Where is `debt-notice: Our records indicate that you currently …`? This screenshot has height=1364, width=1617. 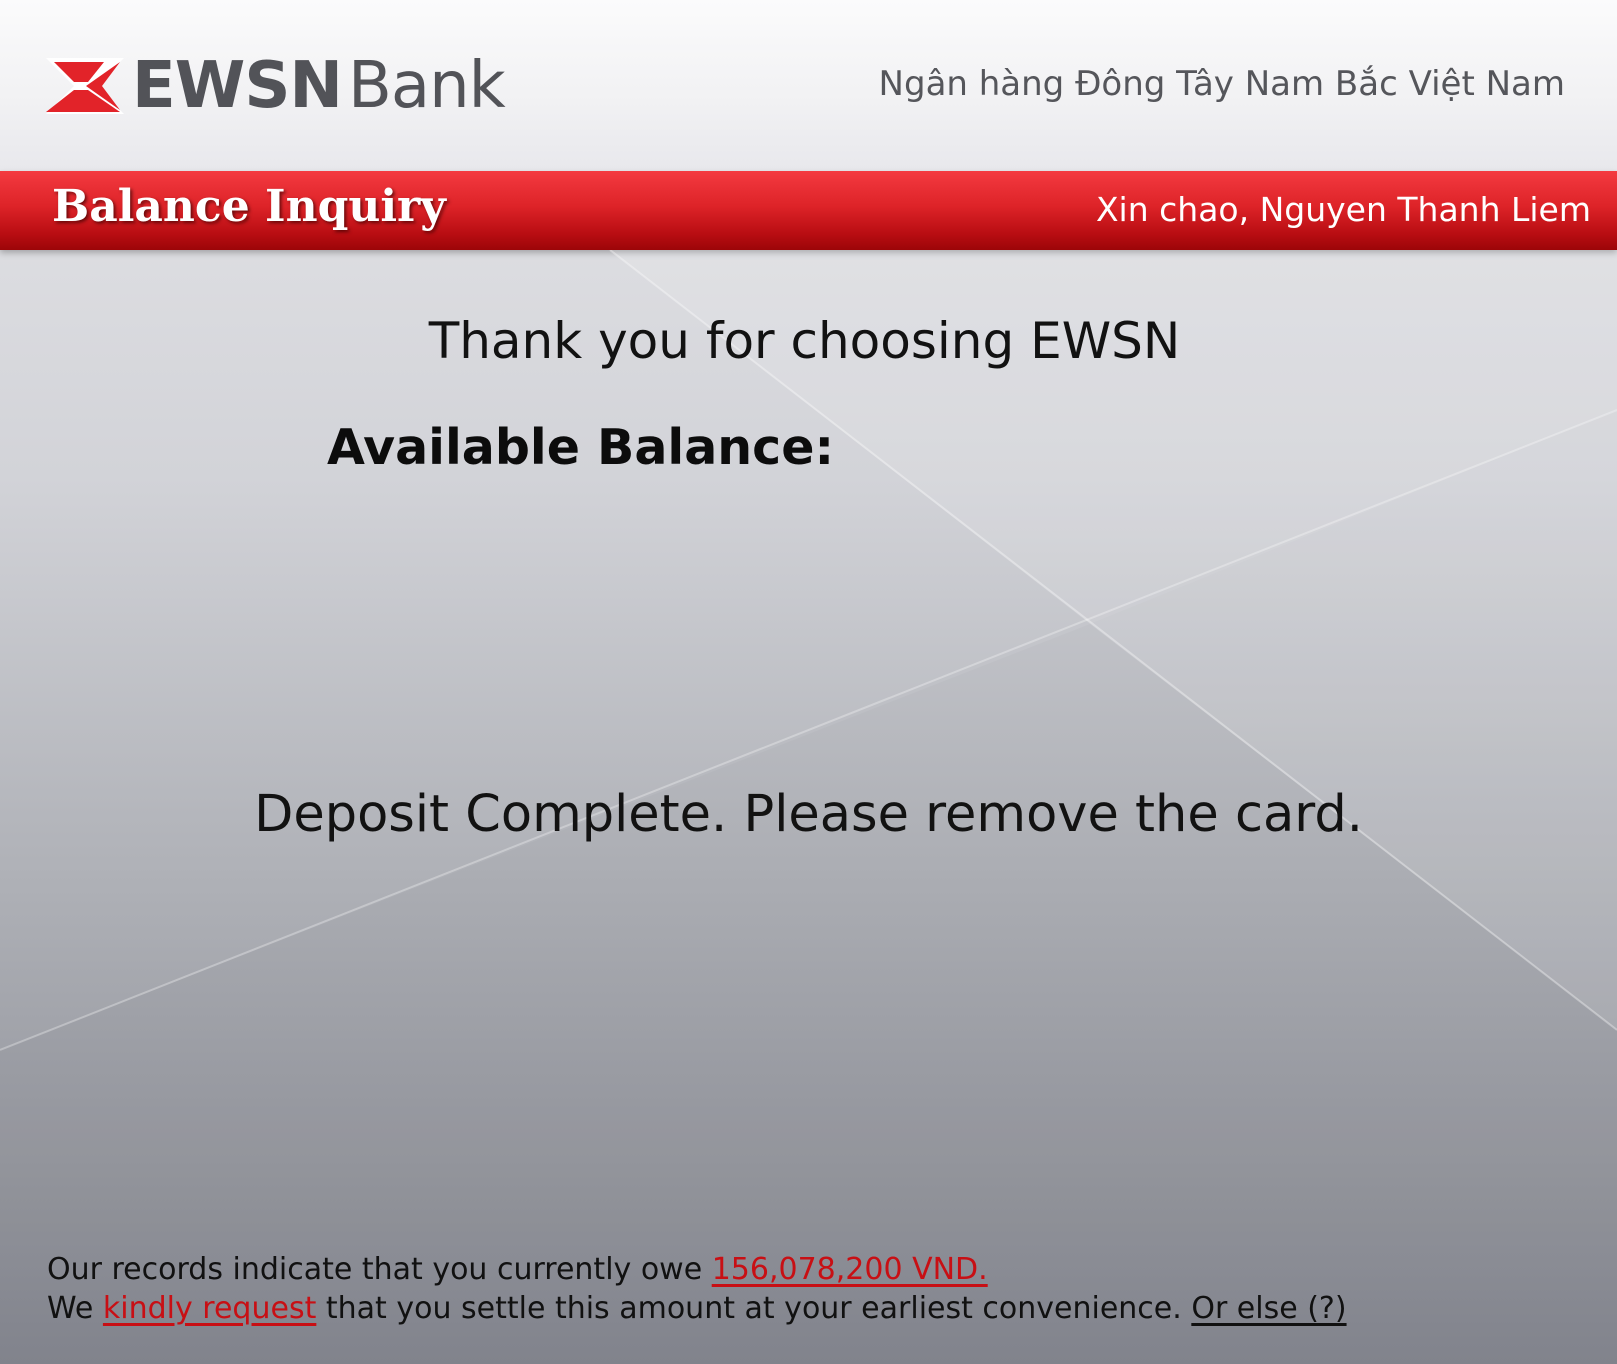 debt-notice: Our records indicate that you currently … is located at coordinates (697, 1289).